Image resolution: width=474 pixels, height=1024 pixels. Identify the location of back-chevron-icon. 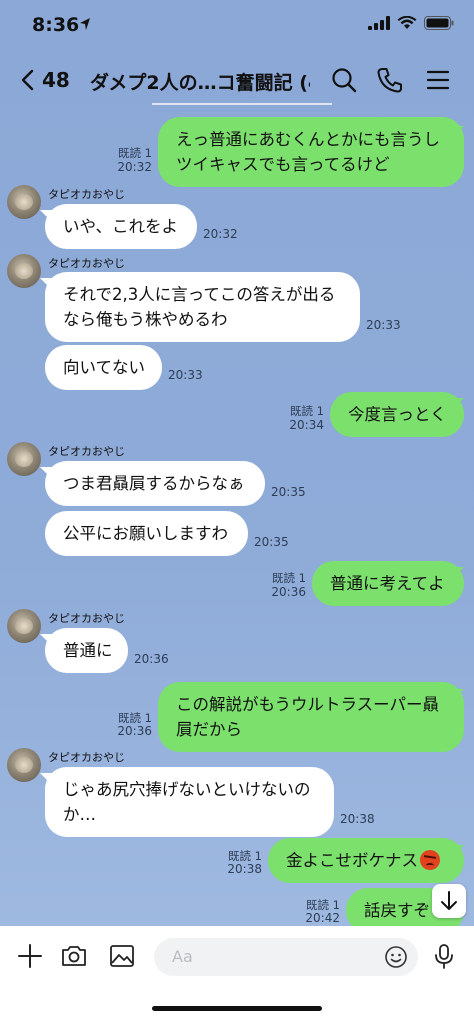
(28, 80).